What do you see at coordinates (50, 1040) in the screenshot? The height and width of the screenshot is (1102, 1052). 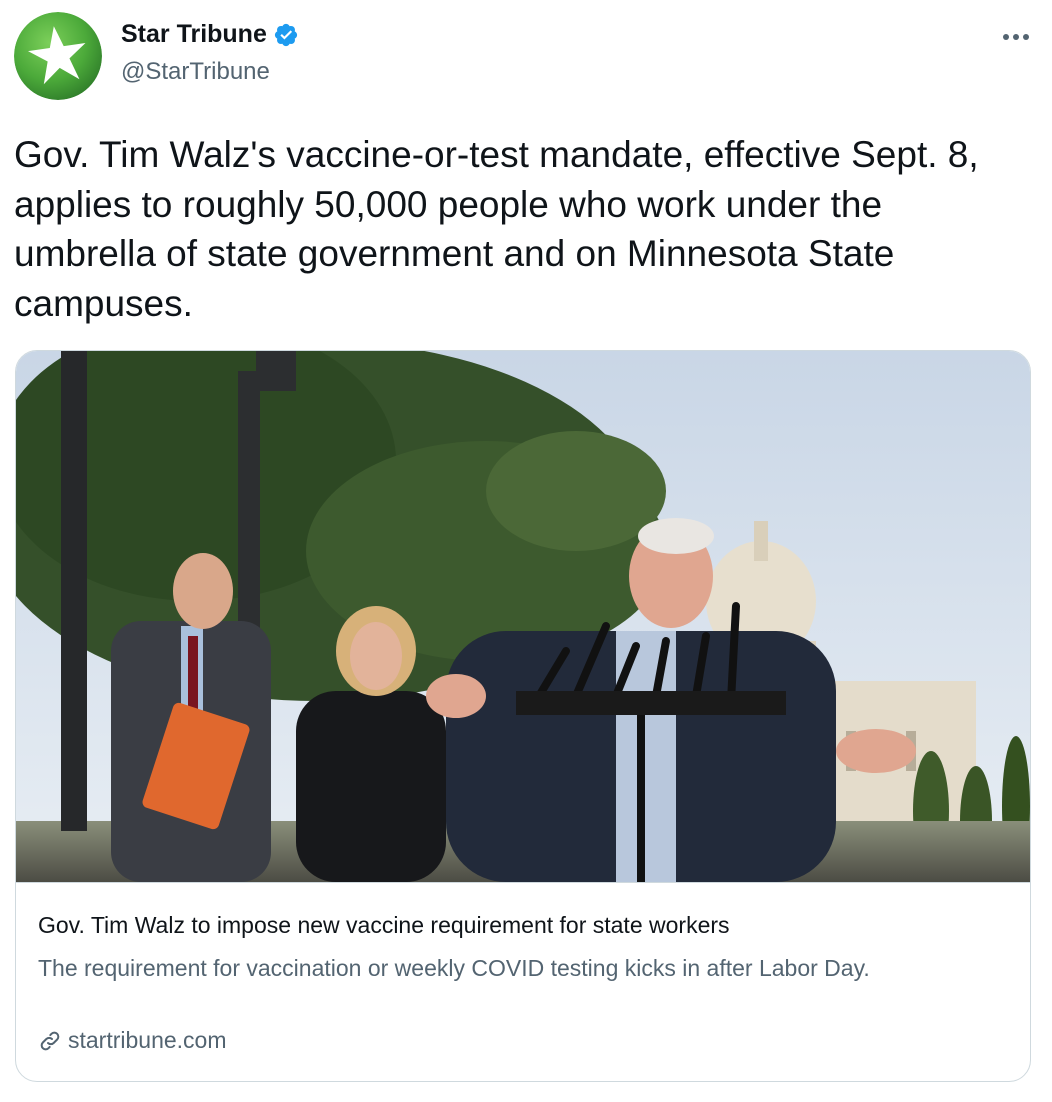 I see `link-icon` at bounding box center [50, 1040].